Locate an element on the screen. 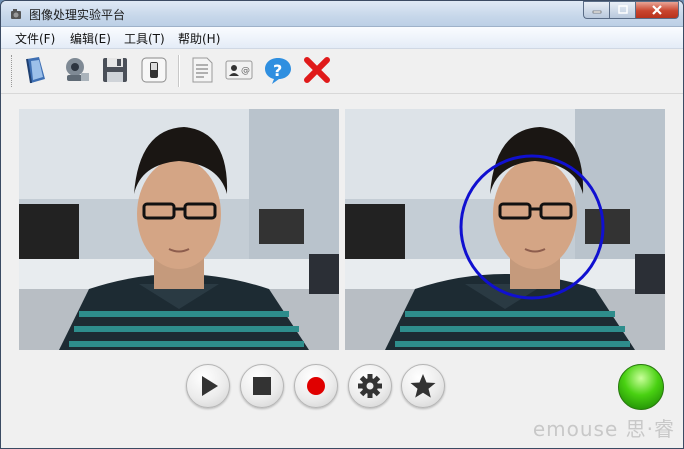 This screenshot has height=449, width=684. settings-icon is located at coordinates (370, 386).